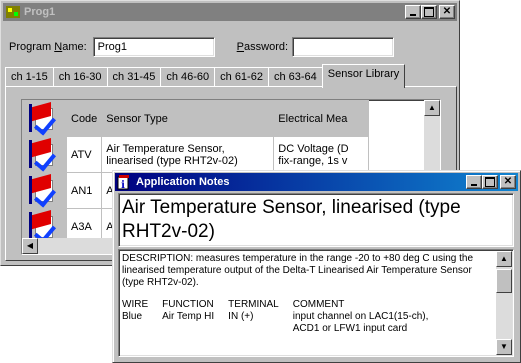 This screenshot has height=363, width=521. Describe the element at coordinates (30, 246) in the screenshot. I see `scroll-left-arrow-icon: ◀` at that location.